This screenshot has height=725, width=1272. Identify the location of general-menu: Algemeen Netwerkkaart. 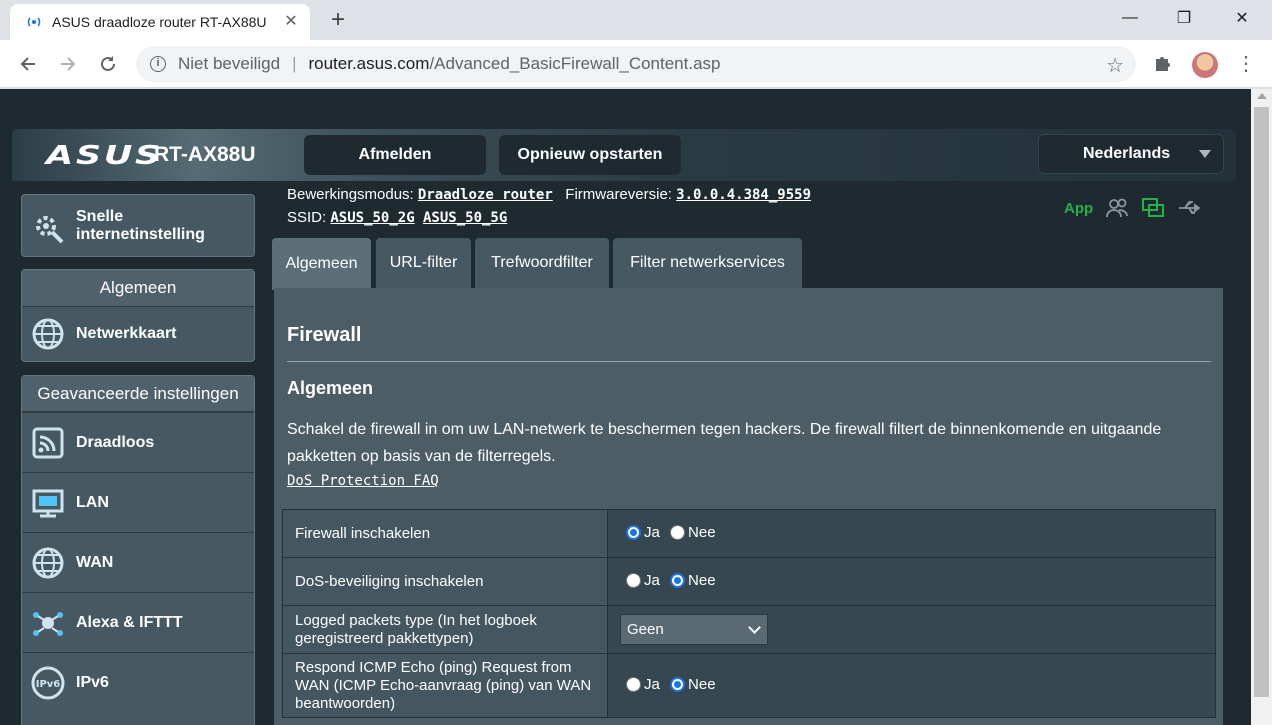
(138, 315).